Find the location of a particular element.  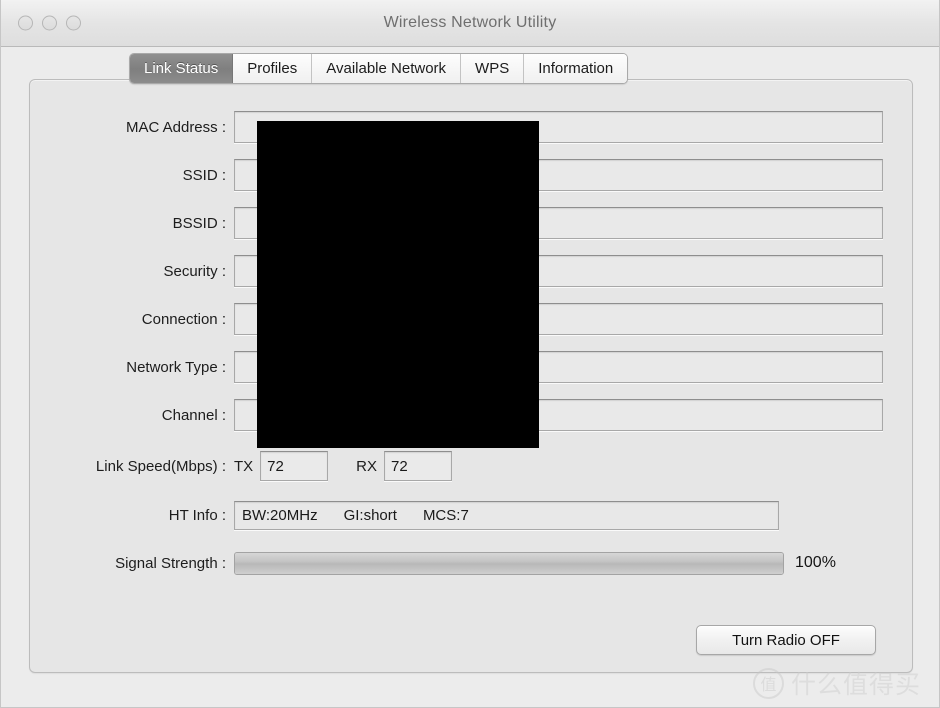

tab-link-status: Link Status is located at coordinates (182, 68).